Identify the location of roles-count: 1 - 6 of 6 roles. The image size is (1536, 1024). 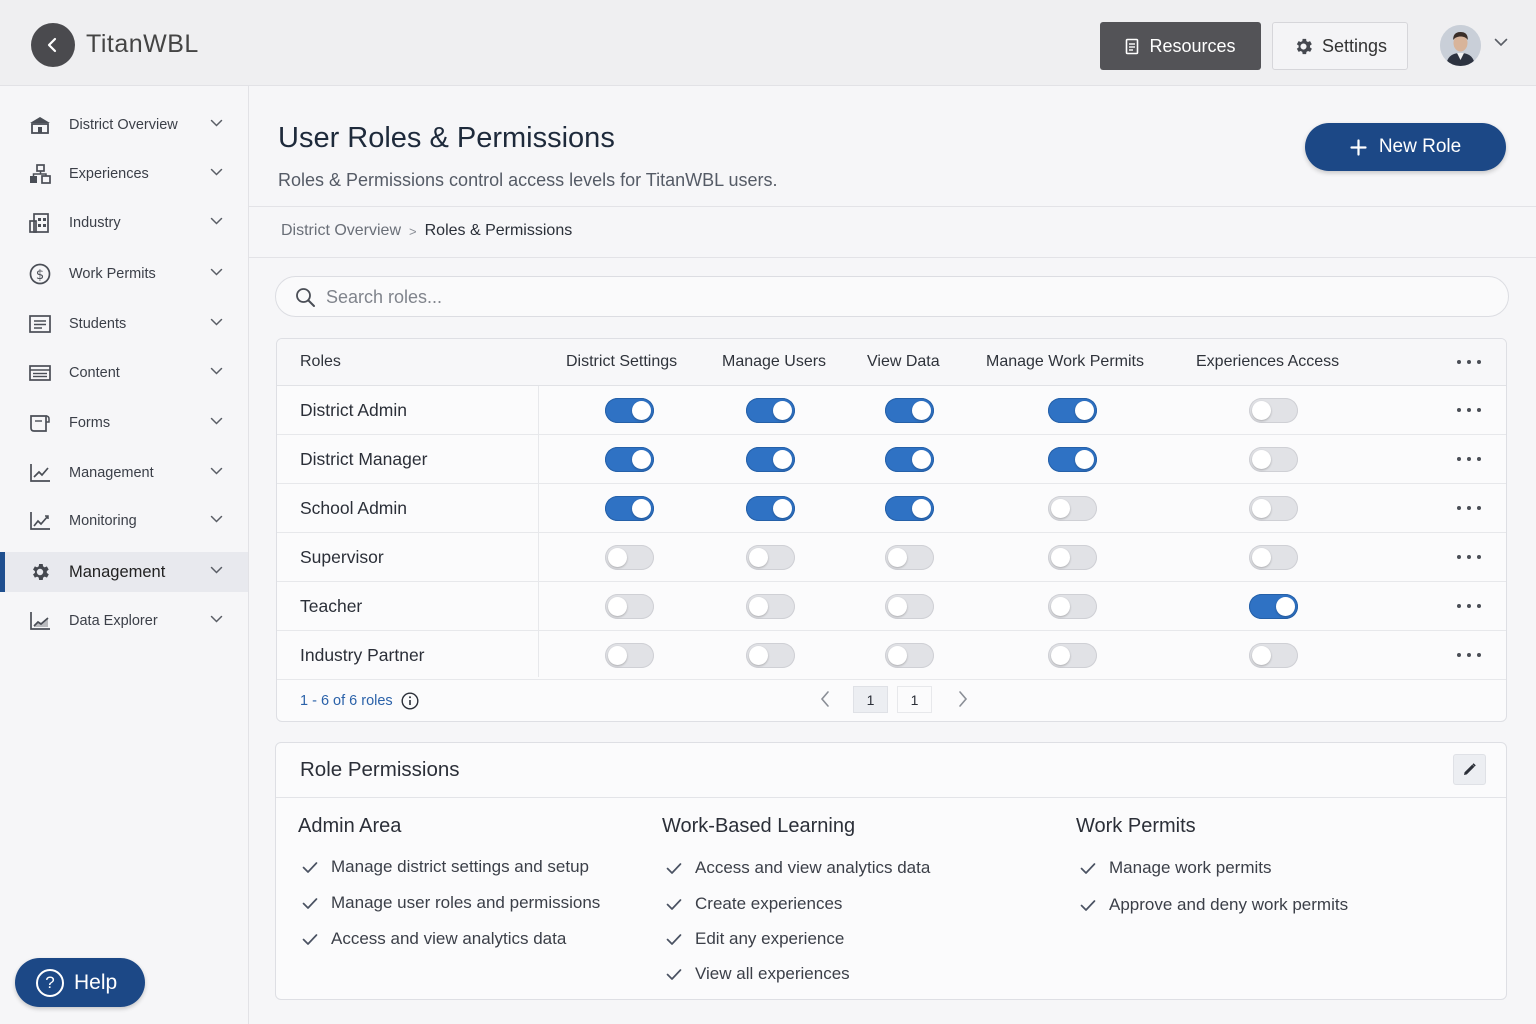
(359, 701).